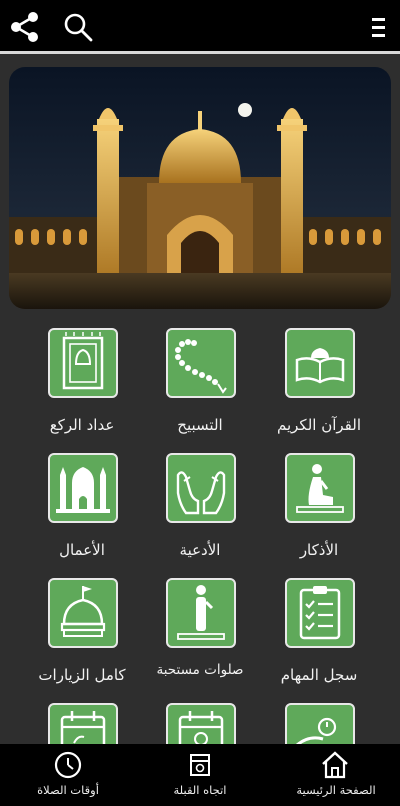 The height and width of the screenshot is (806, 400). I want to click on share-icon, so click(25, 27).